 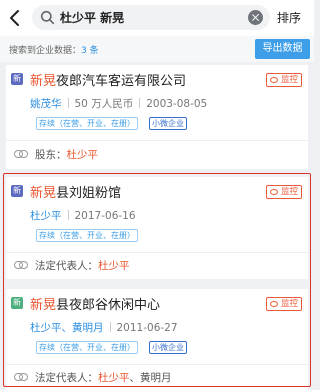 I want to click on related-person-row: 法定代表人：杜少平, so click(x=72, y=265).